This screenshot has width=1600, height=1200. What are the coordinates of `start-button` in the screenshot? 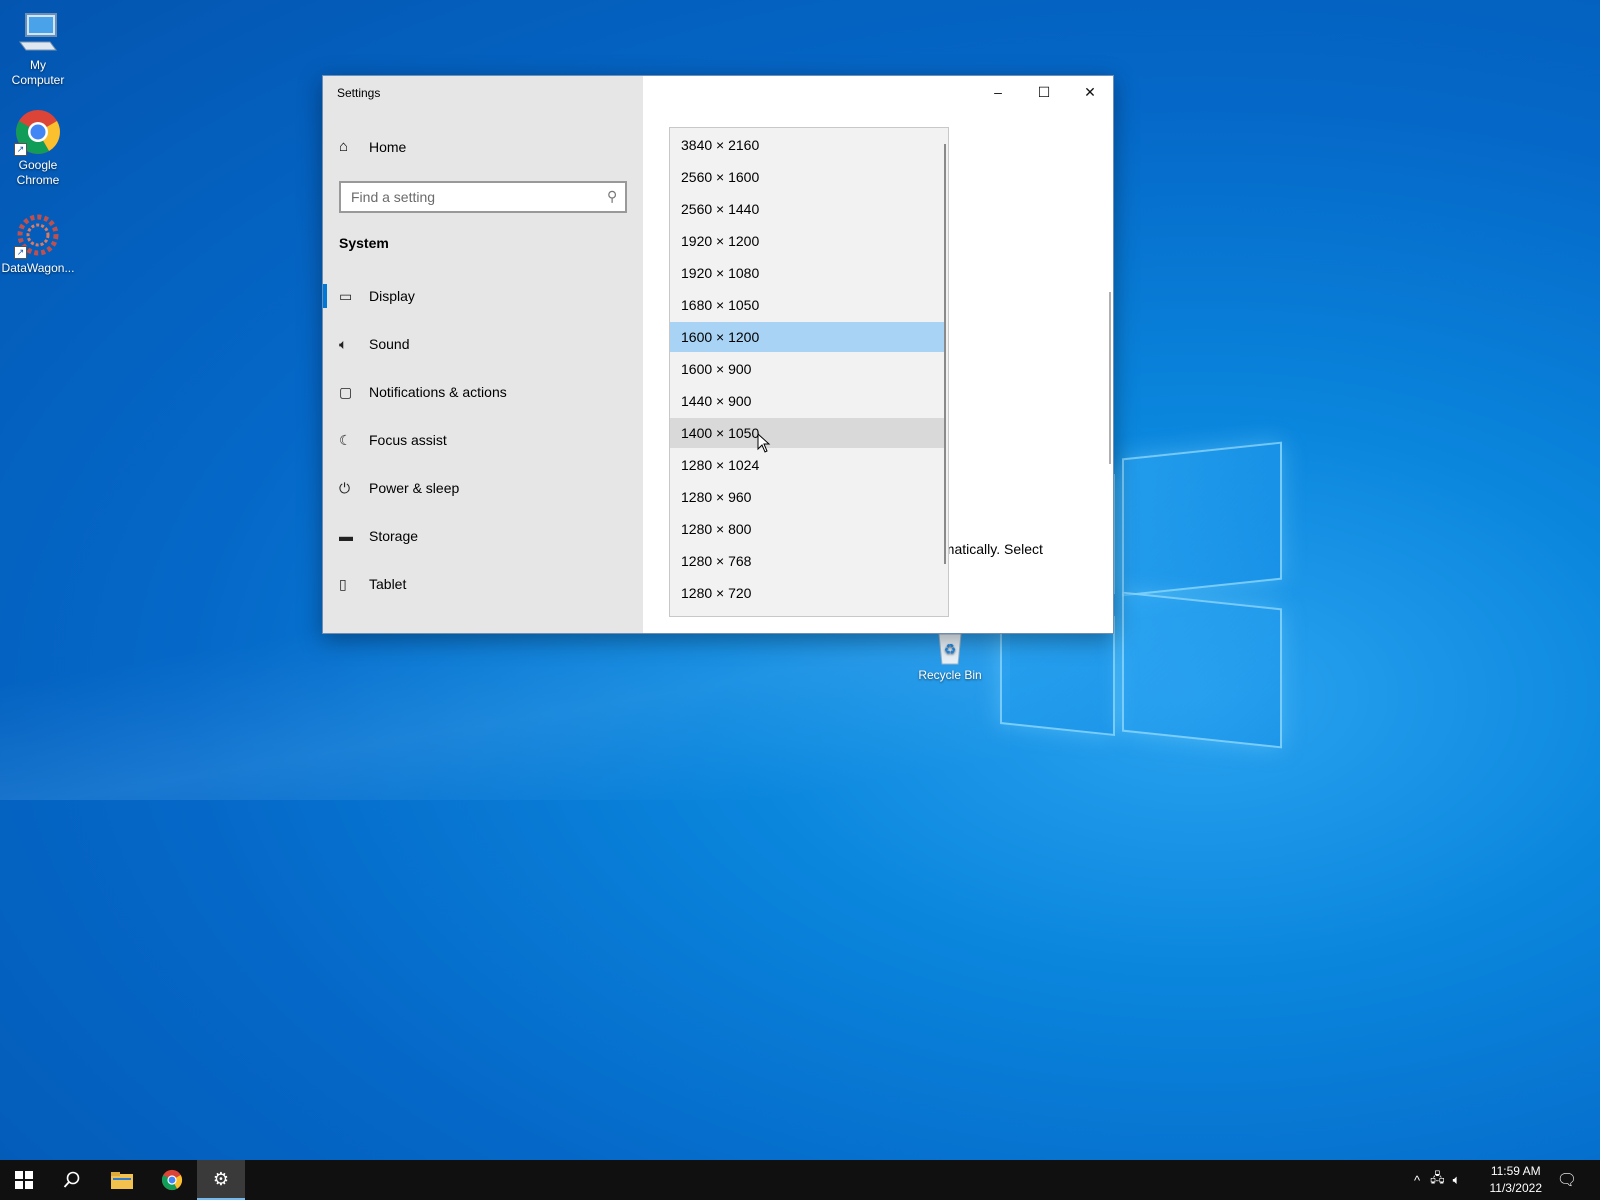 It's located at (24, 1180).